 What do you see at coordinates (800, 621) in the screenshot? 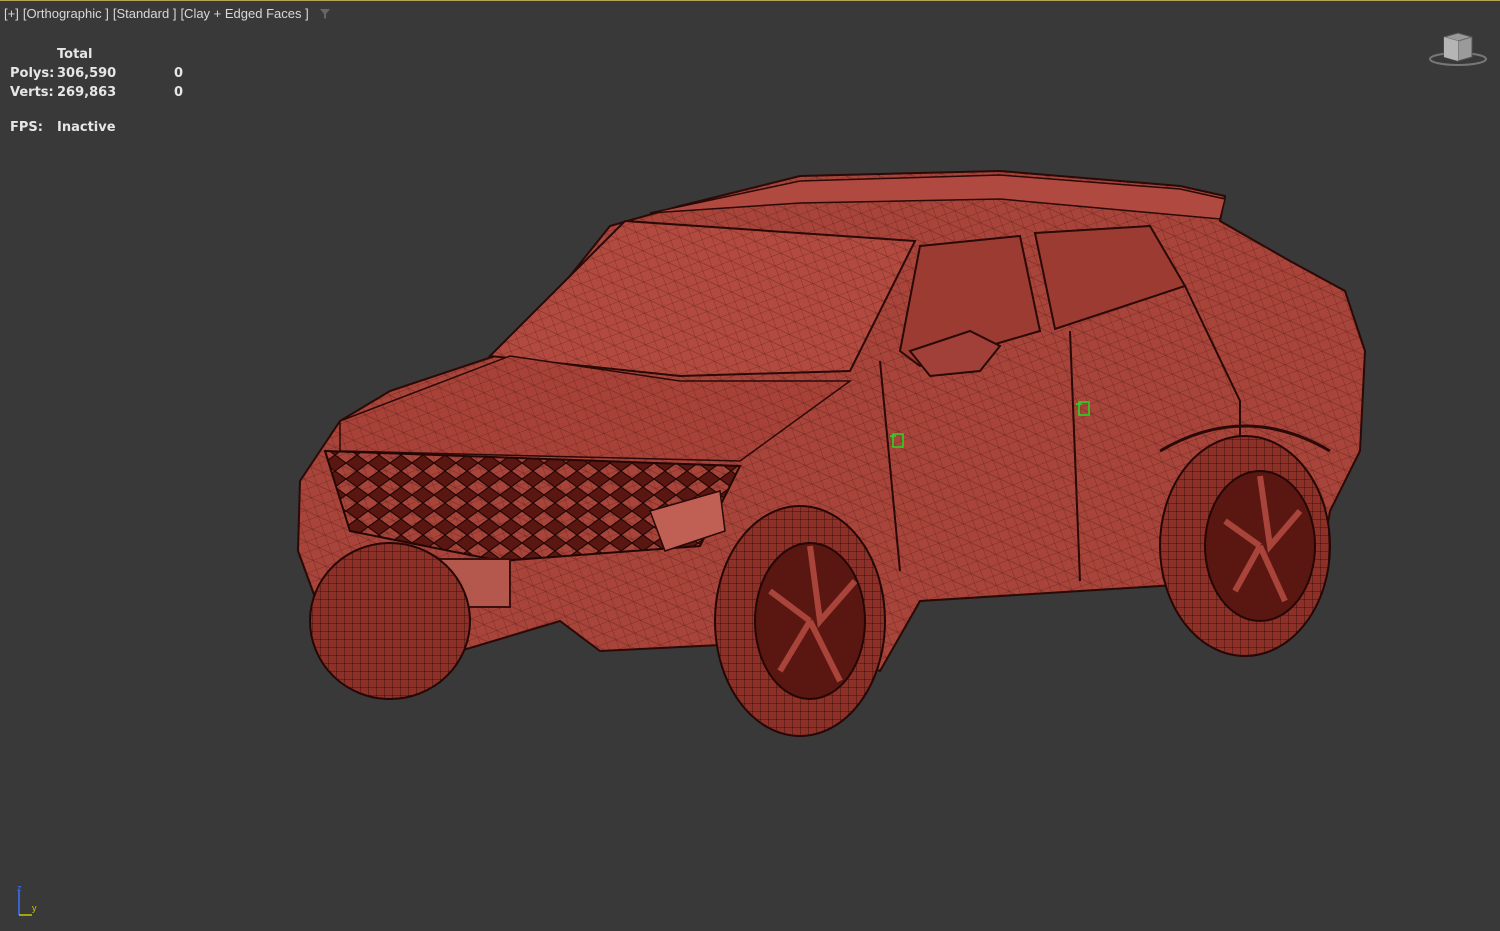
I see `wheel-front-right` at bounding box center [800, 621].